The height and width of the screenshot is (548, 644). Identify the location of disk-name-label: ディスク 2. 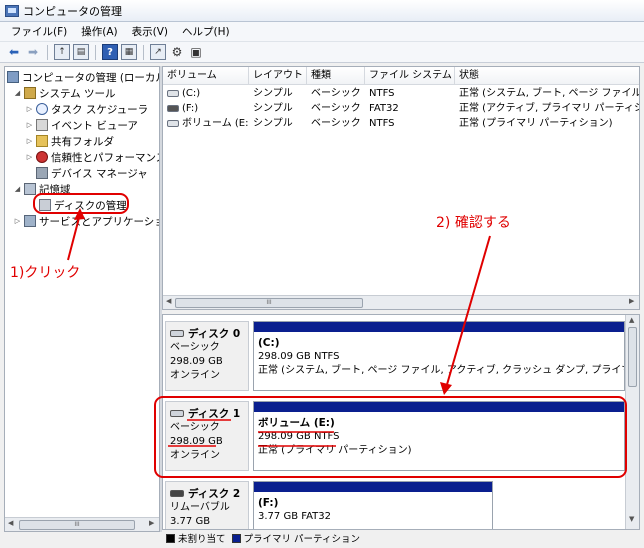
(214, 494).